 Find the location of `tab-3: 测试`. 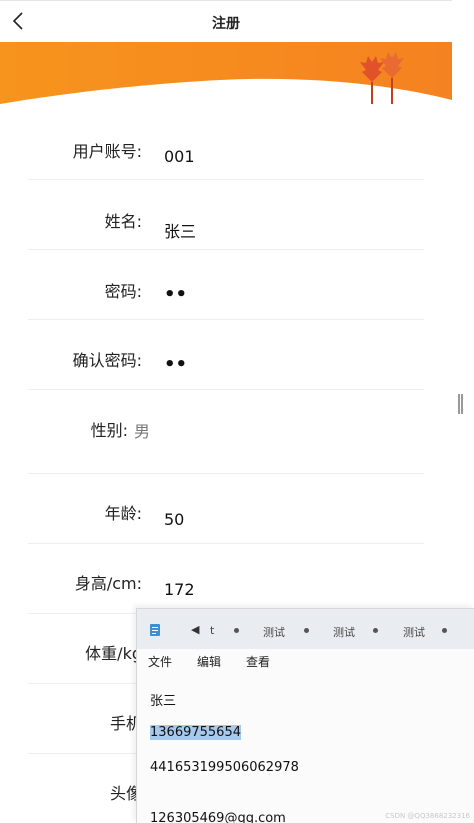

tab-3: 测试 is located at coordinates (344, 632).